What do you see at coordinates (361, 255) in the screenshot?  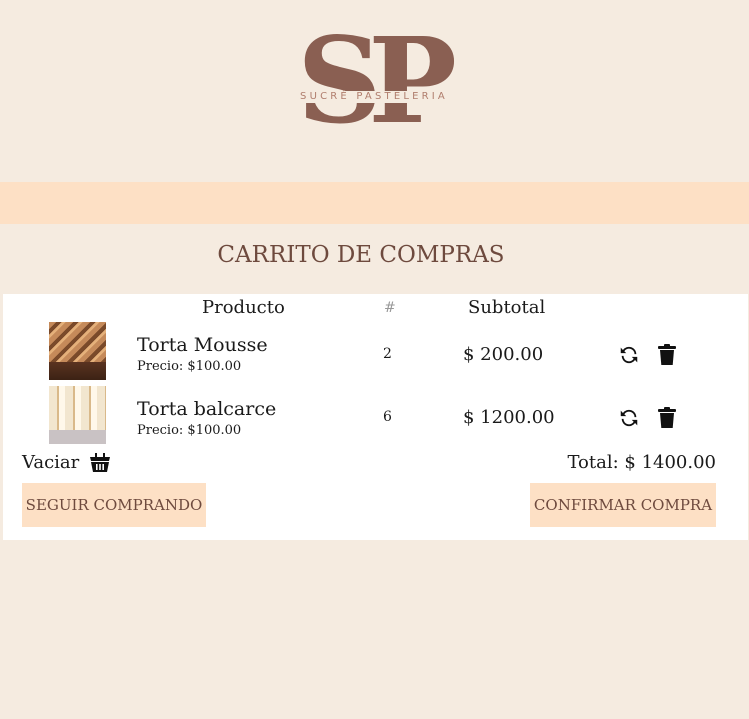 I see `page-title: CARRITO DE COMPRAS` at bounding box center [361, 255].